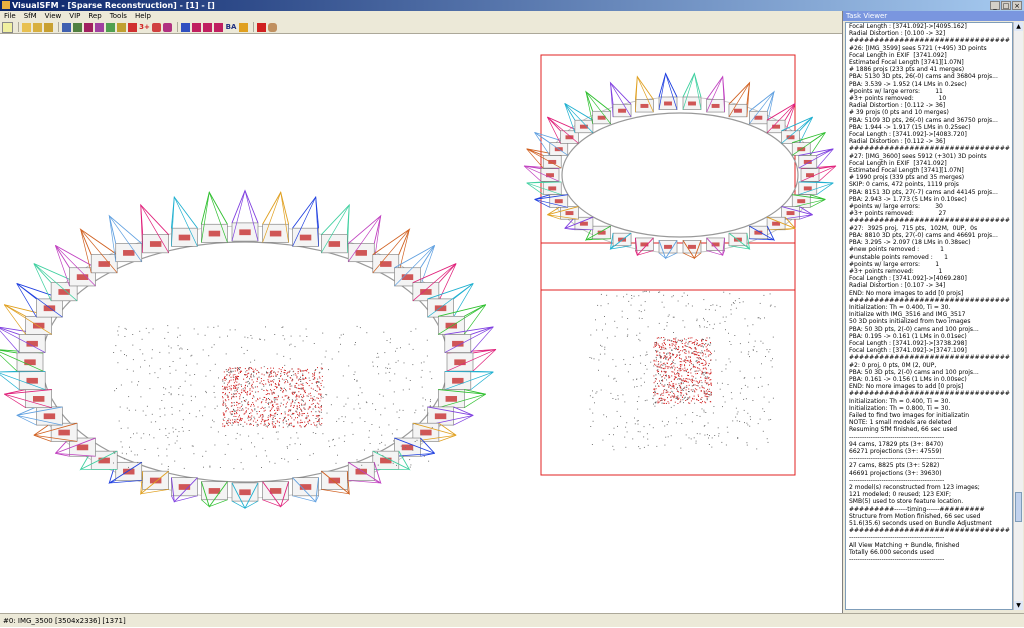 This screenshot has width=1024, height=628. Describe the element at coordinates (110, 27) in the screenshot. I see `tag-icon` at that location.